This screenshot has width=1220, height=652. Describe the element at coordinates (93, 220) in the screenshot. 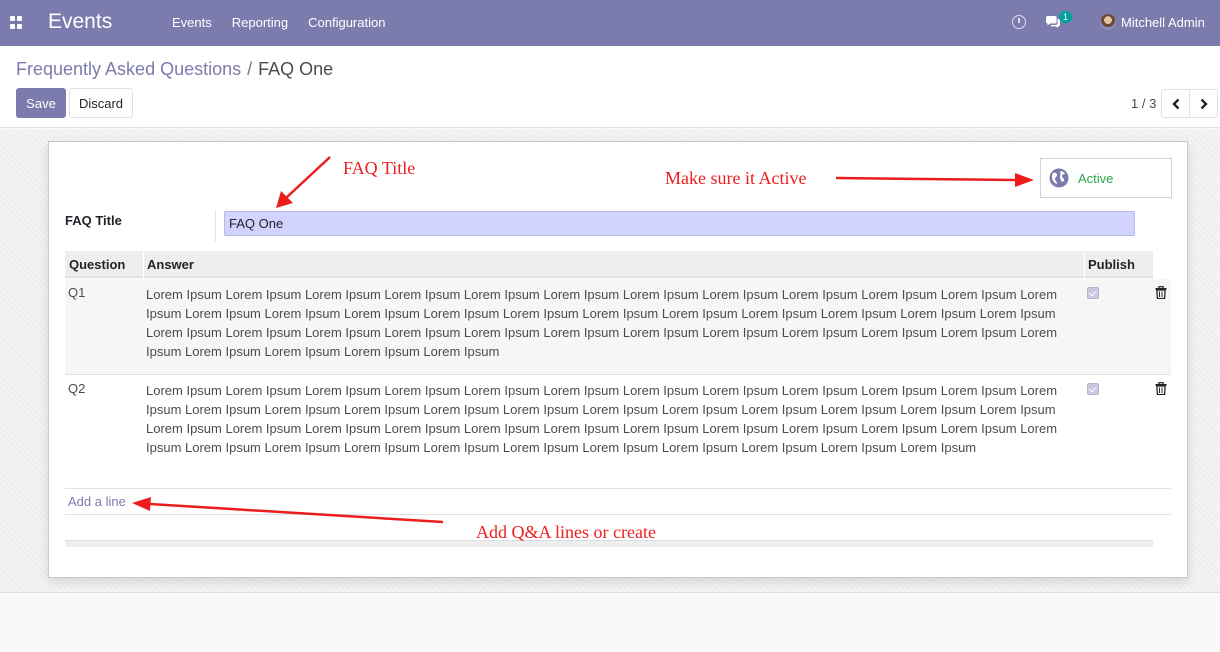

I see `faq-title-label: FAQ Title` at that location.